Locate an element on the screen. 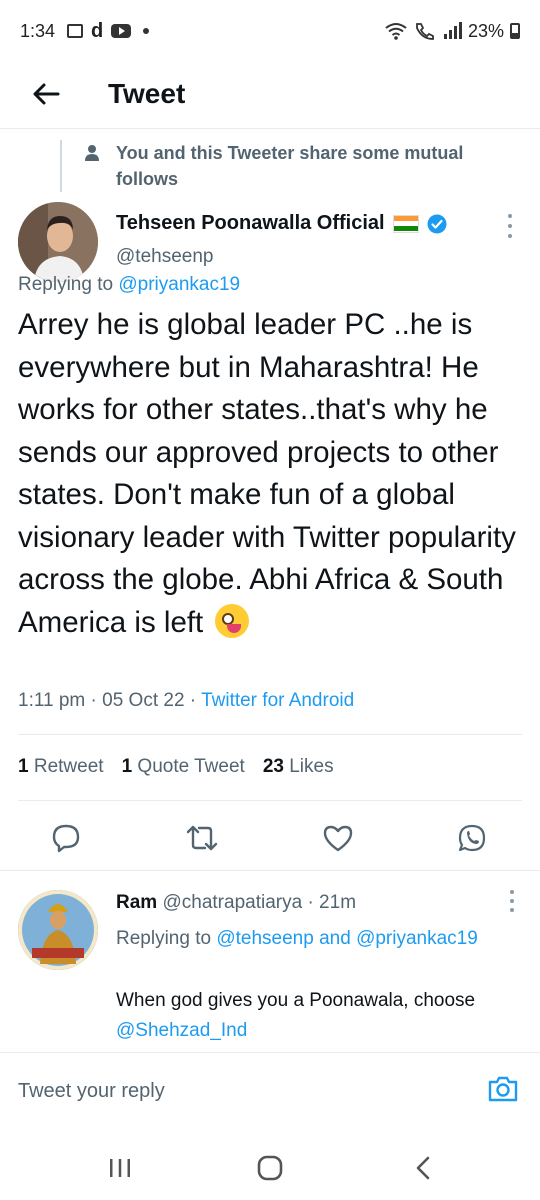 The width and height of the screenshot is (540, 1200). retweet-icon is located at coordinates (202, 838).